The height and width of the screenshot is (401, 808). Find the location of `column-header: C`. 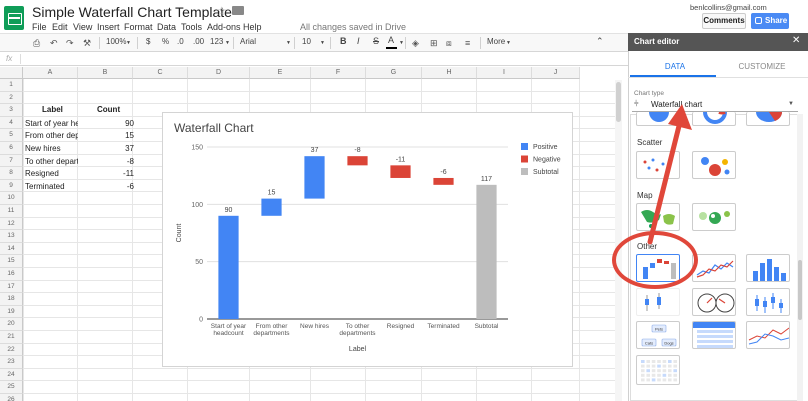

column-header: C is located at coordinates (160, 73).